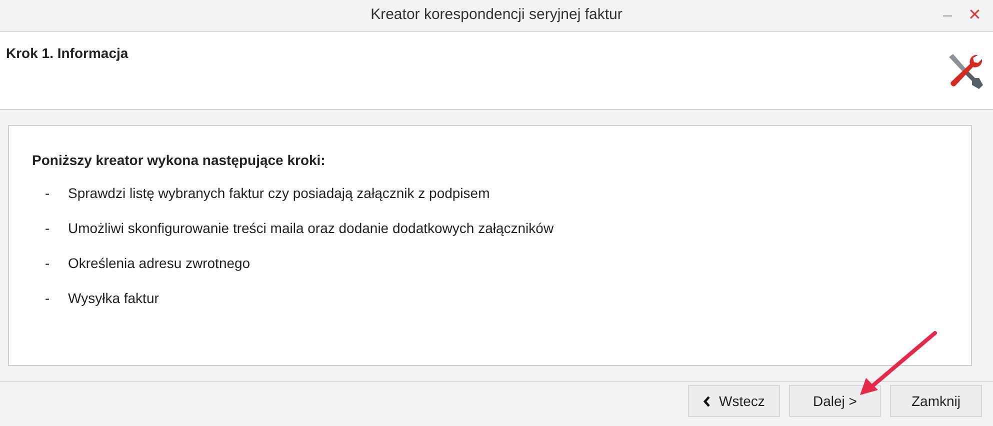 This screenshot has height=426, width=993. What do you see at coordinates (496, 15) in the screenshot?
I see `window-title: Kreator korespondencji seryjnej faktur` at bounding box center [496, 15].